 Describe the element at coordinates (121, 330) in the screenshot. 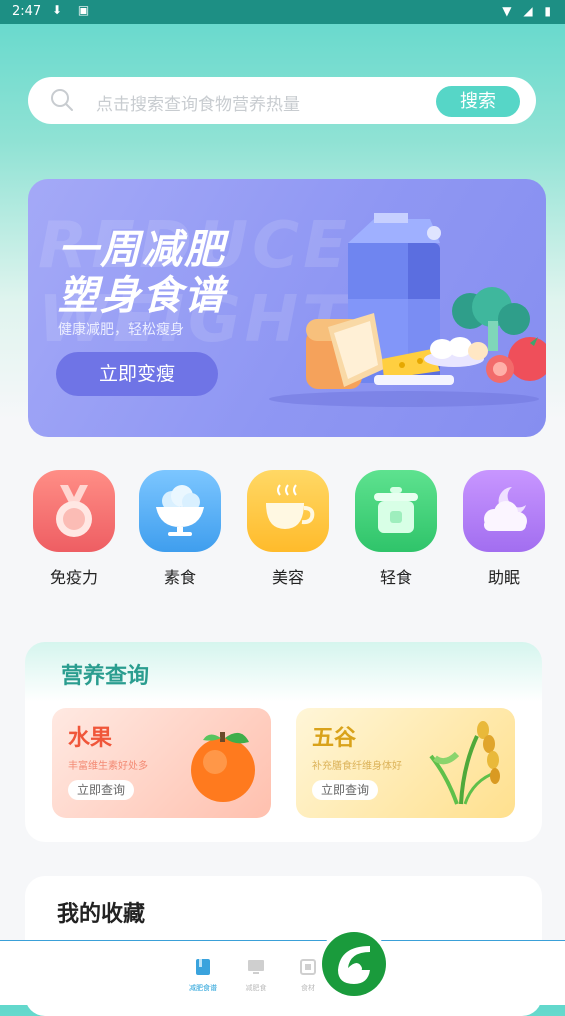

I see `banner-subtitle: 健康减肥，轻松瘦身` at that location.